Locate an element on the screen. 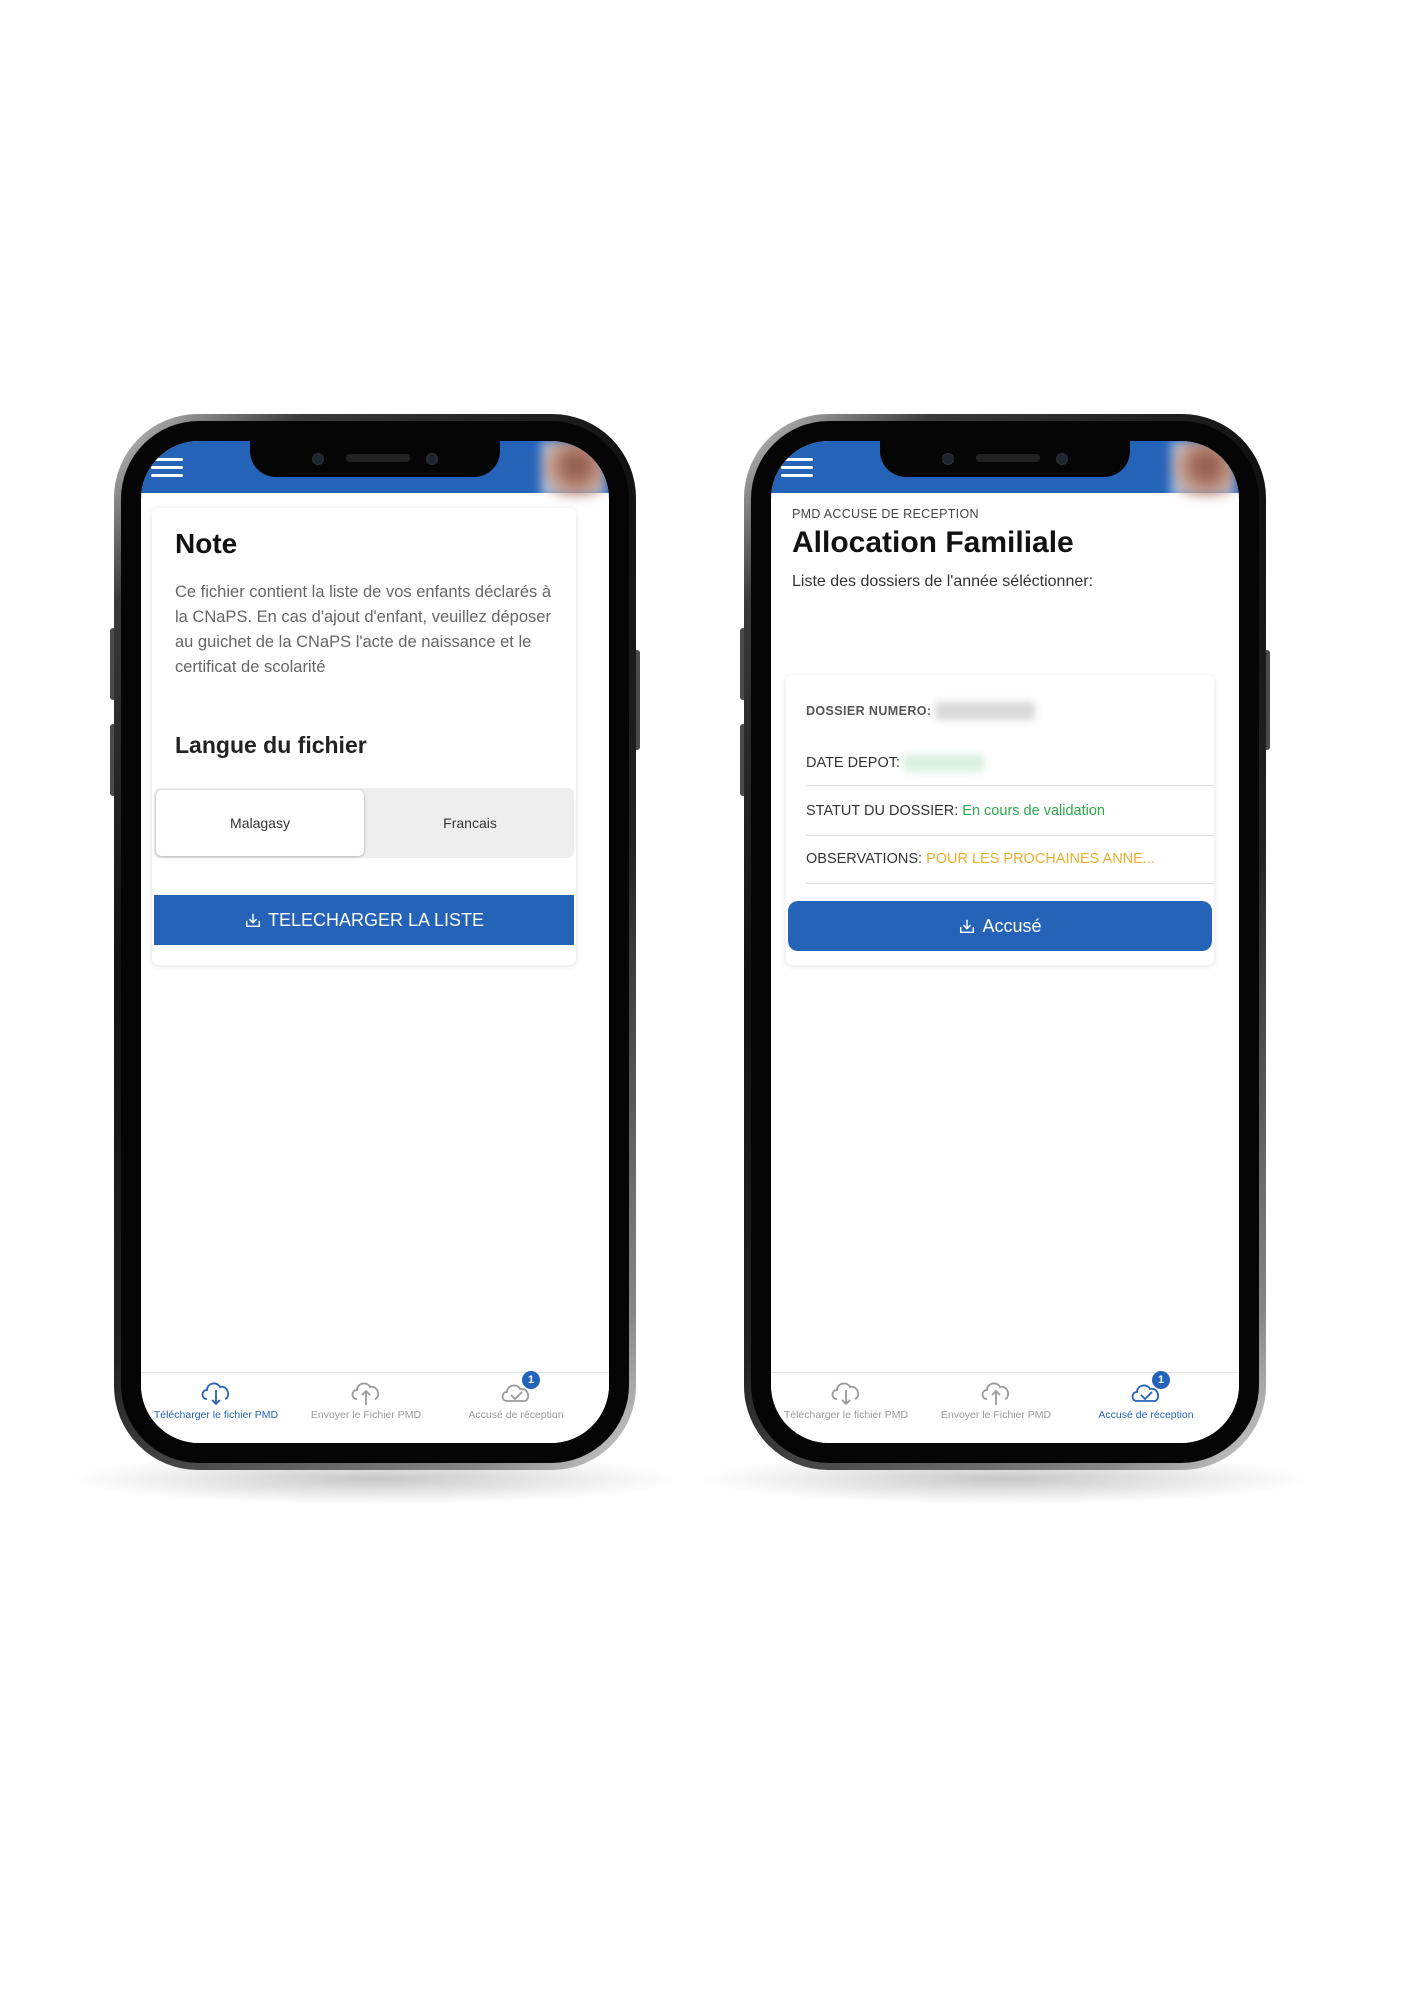 Image resolution: width=1414 pixels, height=2000 pixels. statut-value: En cours de validation is located at coordinates (1033, 811).